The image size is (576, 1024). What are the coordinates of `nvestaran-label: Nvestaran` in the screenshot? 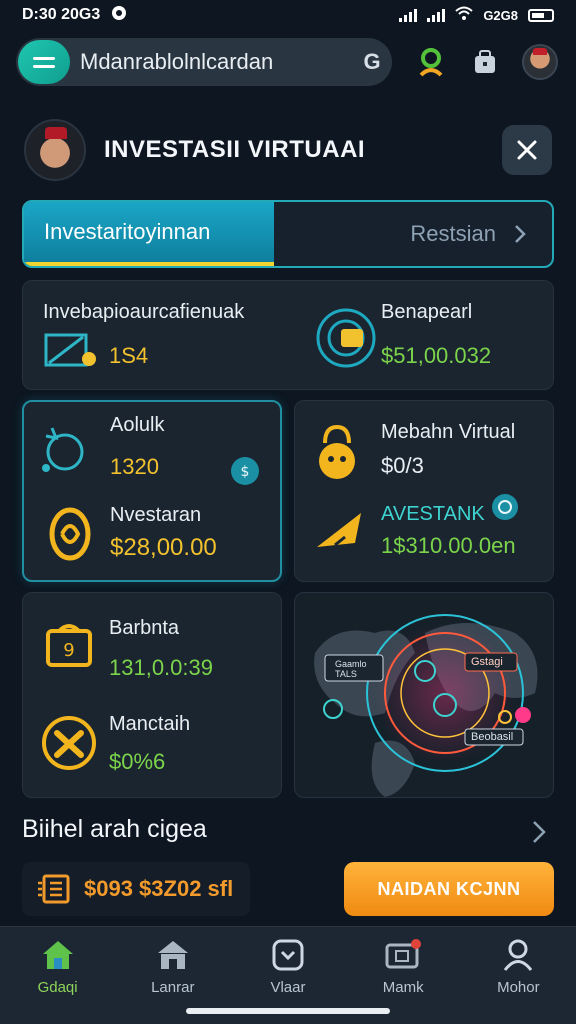 It's located at (156, 515).